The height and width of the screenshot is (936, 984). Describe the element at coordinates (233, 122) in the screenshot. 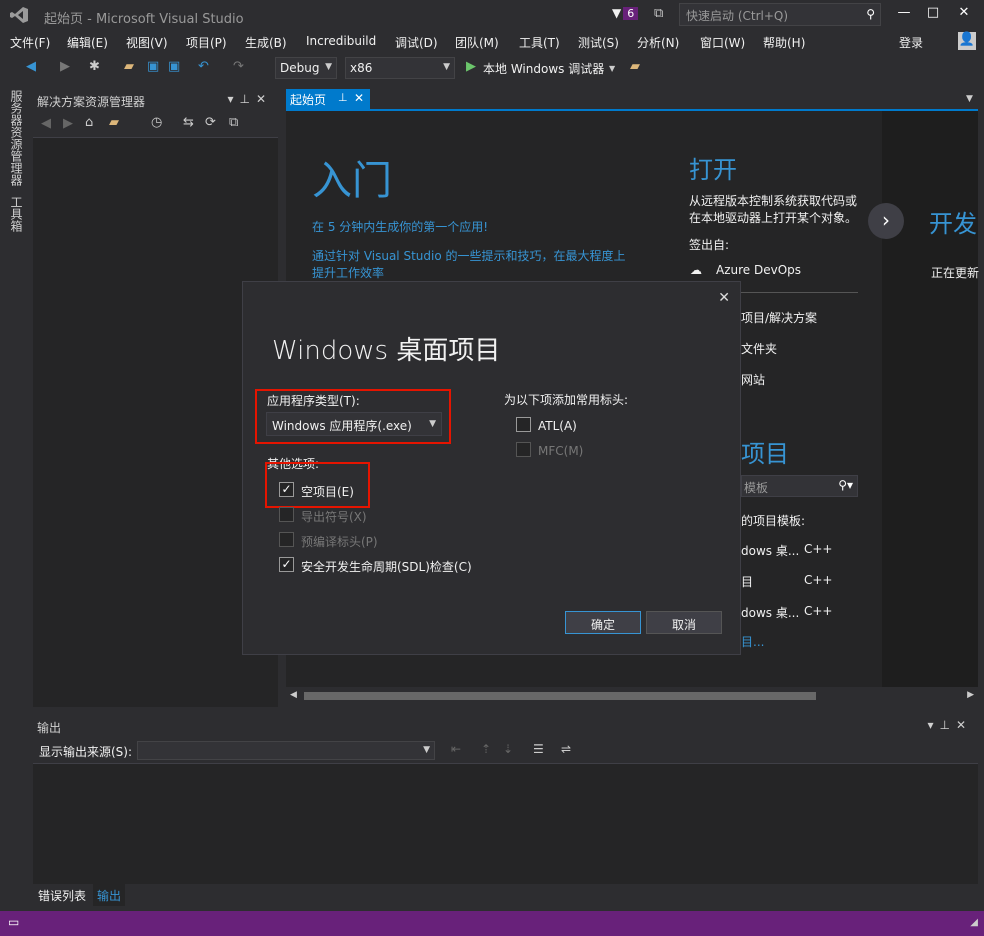

I see `collapse-icon: ⧉` at that location.